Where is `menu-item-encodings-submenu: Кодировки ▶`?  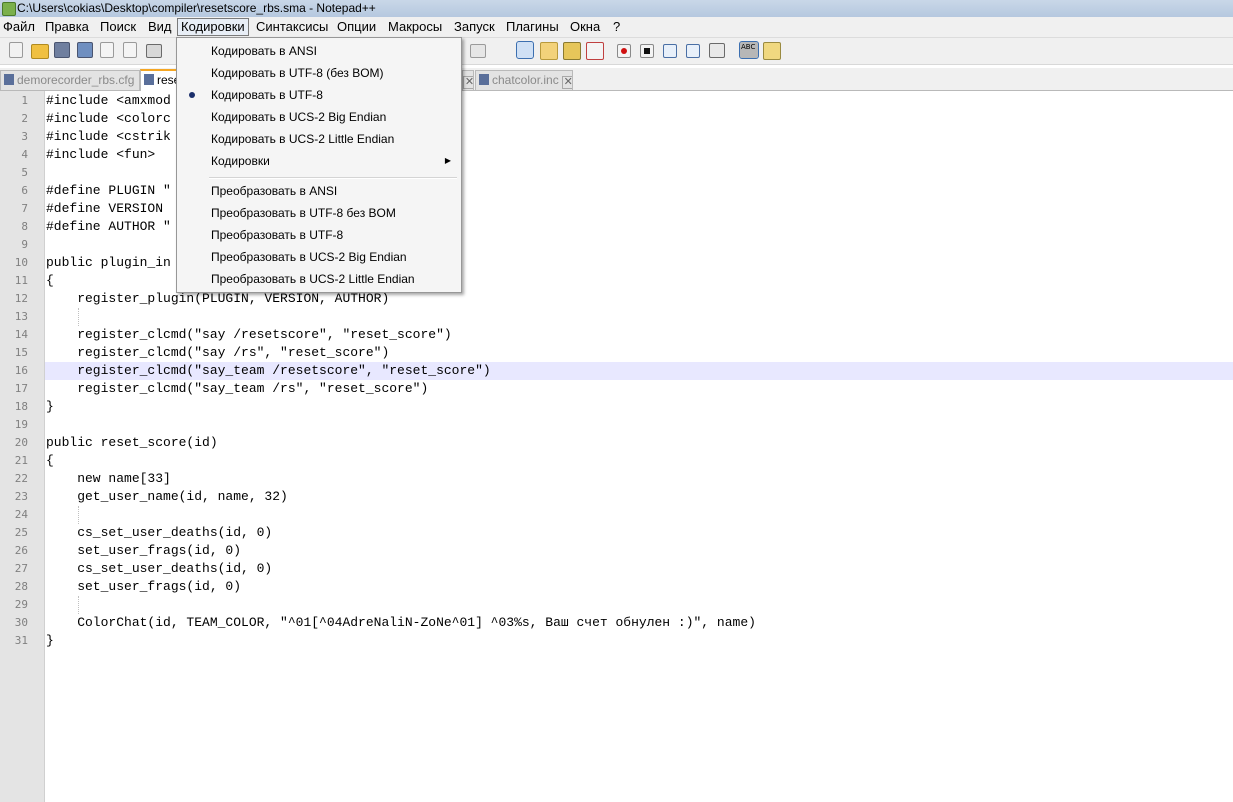 menu-item-encodings-submenu: Кодировки ▶ is located at coordinates (319, 161).